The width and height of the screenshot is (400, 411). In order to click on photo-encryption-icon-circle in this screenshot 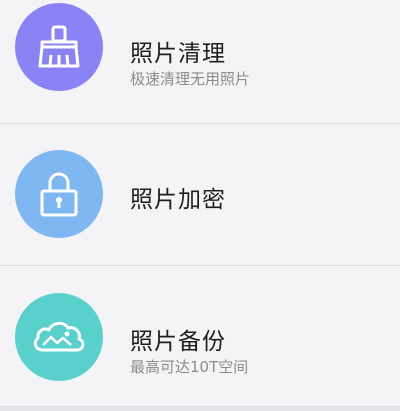, I will do `click(59, 194)`.